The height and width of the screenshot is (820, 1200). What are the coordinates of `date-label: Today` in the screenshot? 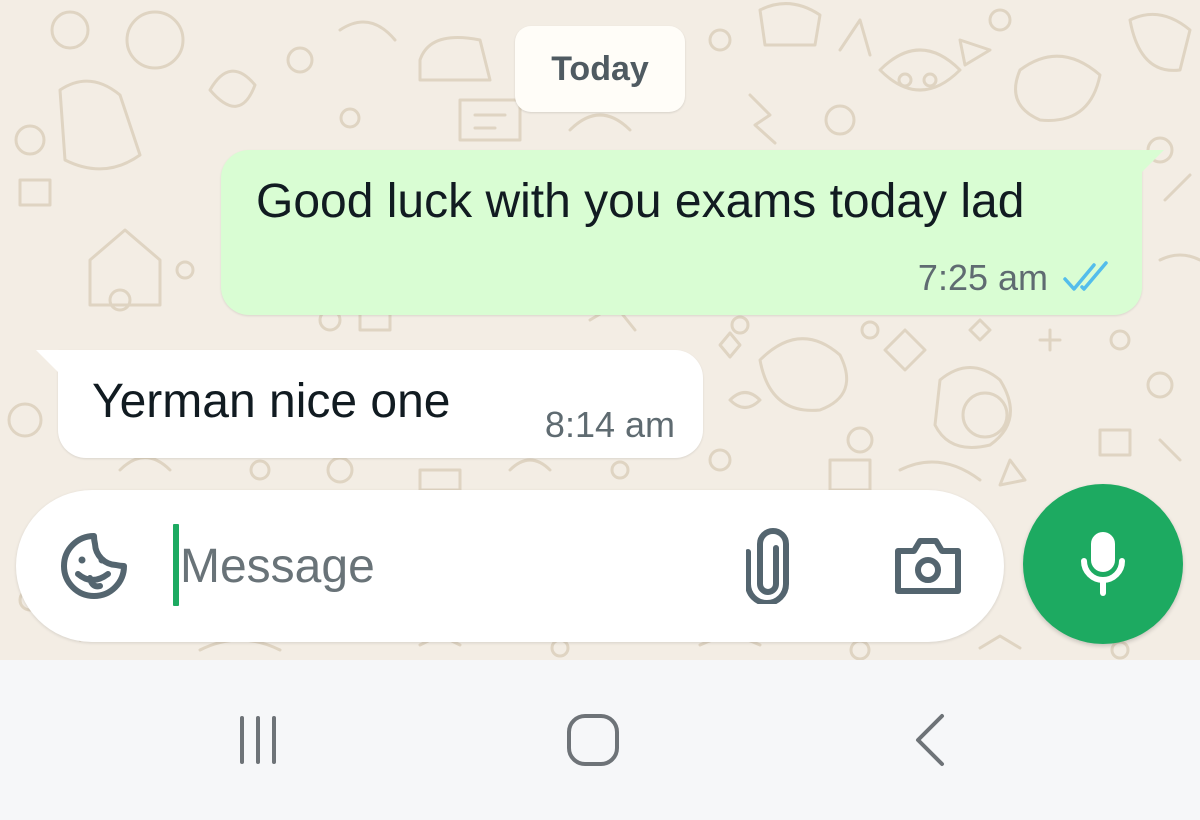 It's located at (600, 68).